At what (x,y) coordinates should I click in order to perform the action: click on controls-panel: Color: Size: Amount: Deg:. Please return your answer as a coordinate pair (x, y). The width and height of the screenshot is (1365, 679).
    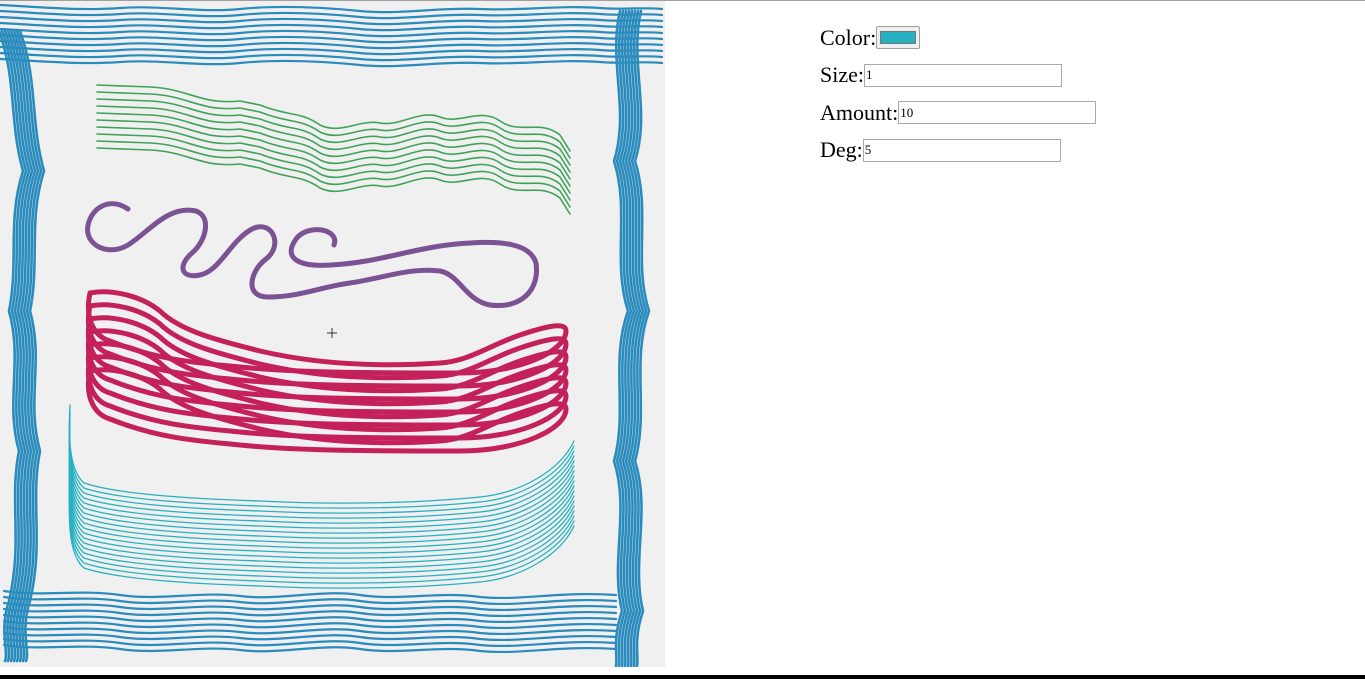
    Looking at the image, I should click on (958, 94).